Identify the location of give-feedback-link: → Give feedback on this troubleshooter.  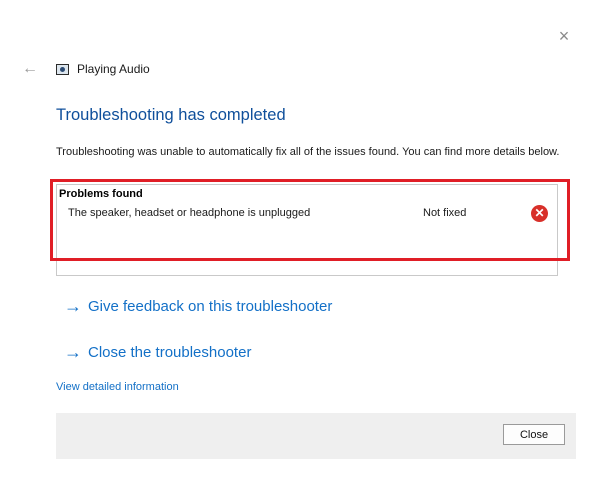
(198, 306).